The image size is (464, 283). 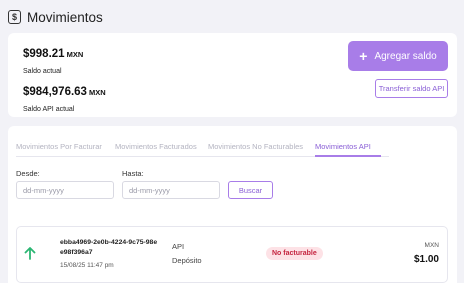 I want to click on dollar-document-icon: $, so click(x=14, y=17).